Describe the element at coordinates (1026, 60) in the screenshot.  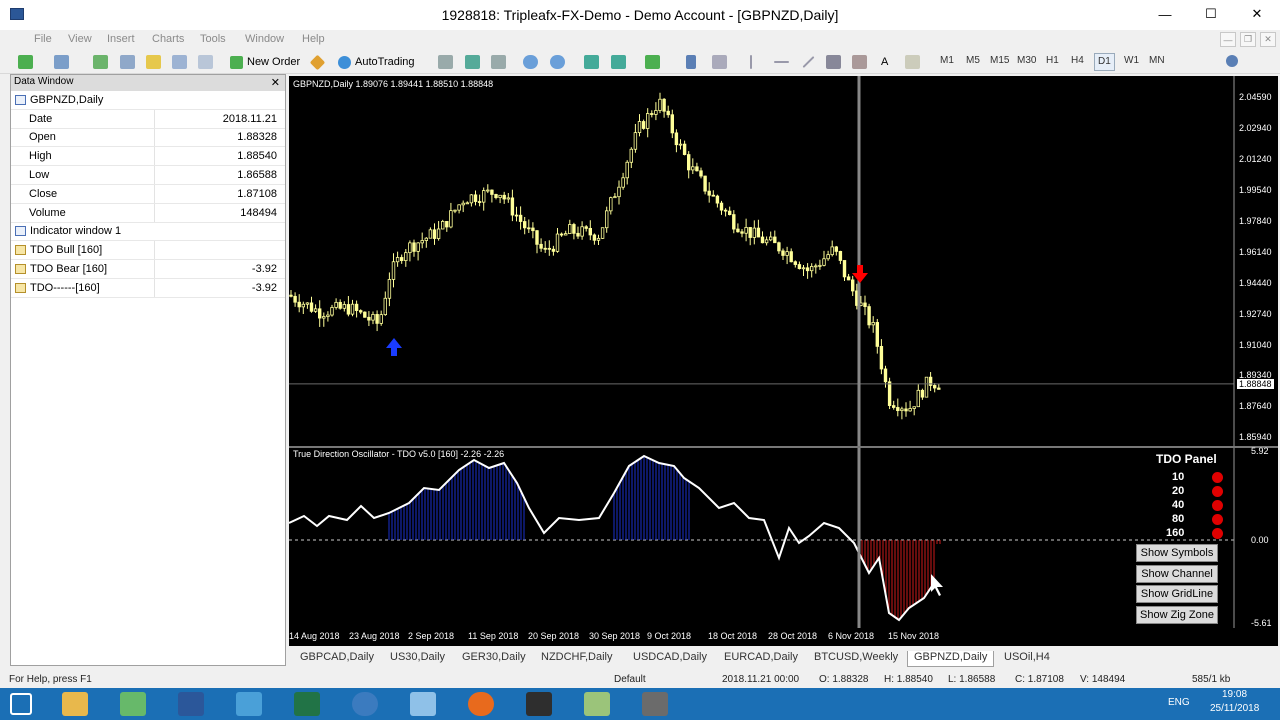
I see `tf-m30-button: M30` at that location.